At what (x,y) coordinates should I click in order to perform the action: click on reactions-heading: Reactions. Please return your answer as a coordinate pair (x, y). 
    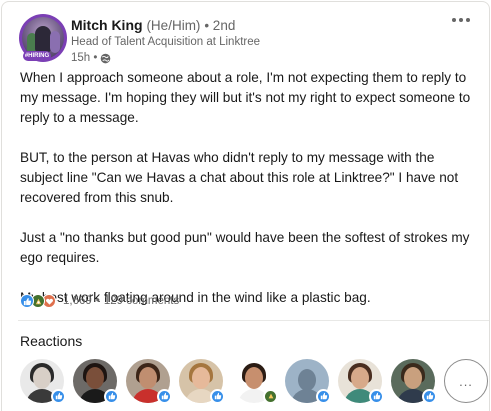
    Looking at the image, I should click on (51, 341).